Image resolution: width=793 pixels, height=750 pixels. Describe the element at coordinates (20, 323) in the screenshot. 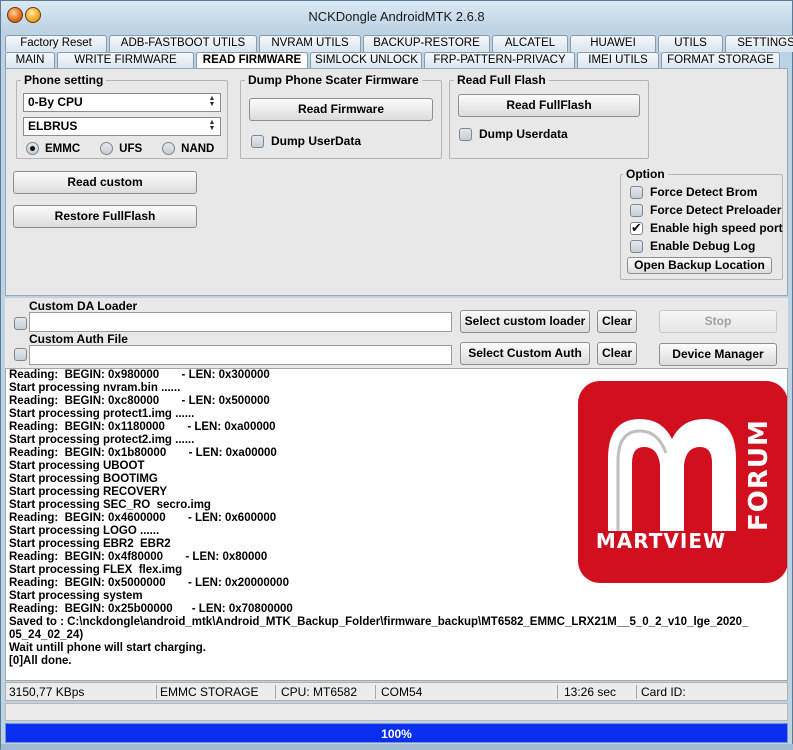

I see `custom-da-checkbox` at that location.